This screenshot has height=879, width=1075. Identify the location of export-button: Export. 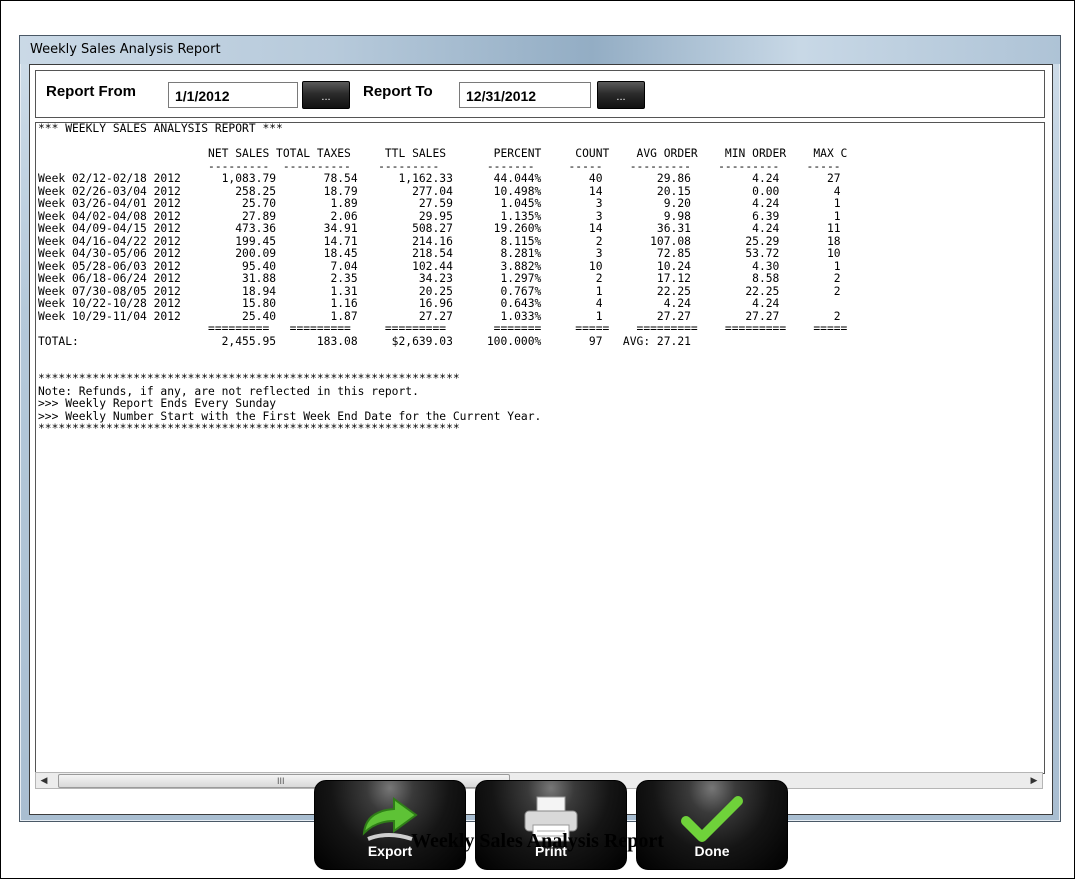
(390, 825).